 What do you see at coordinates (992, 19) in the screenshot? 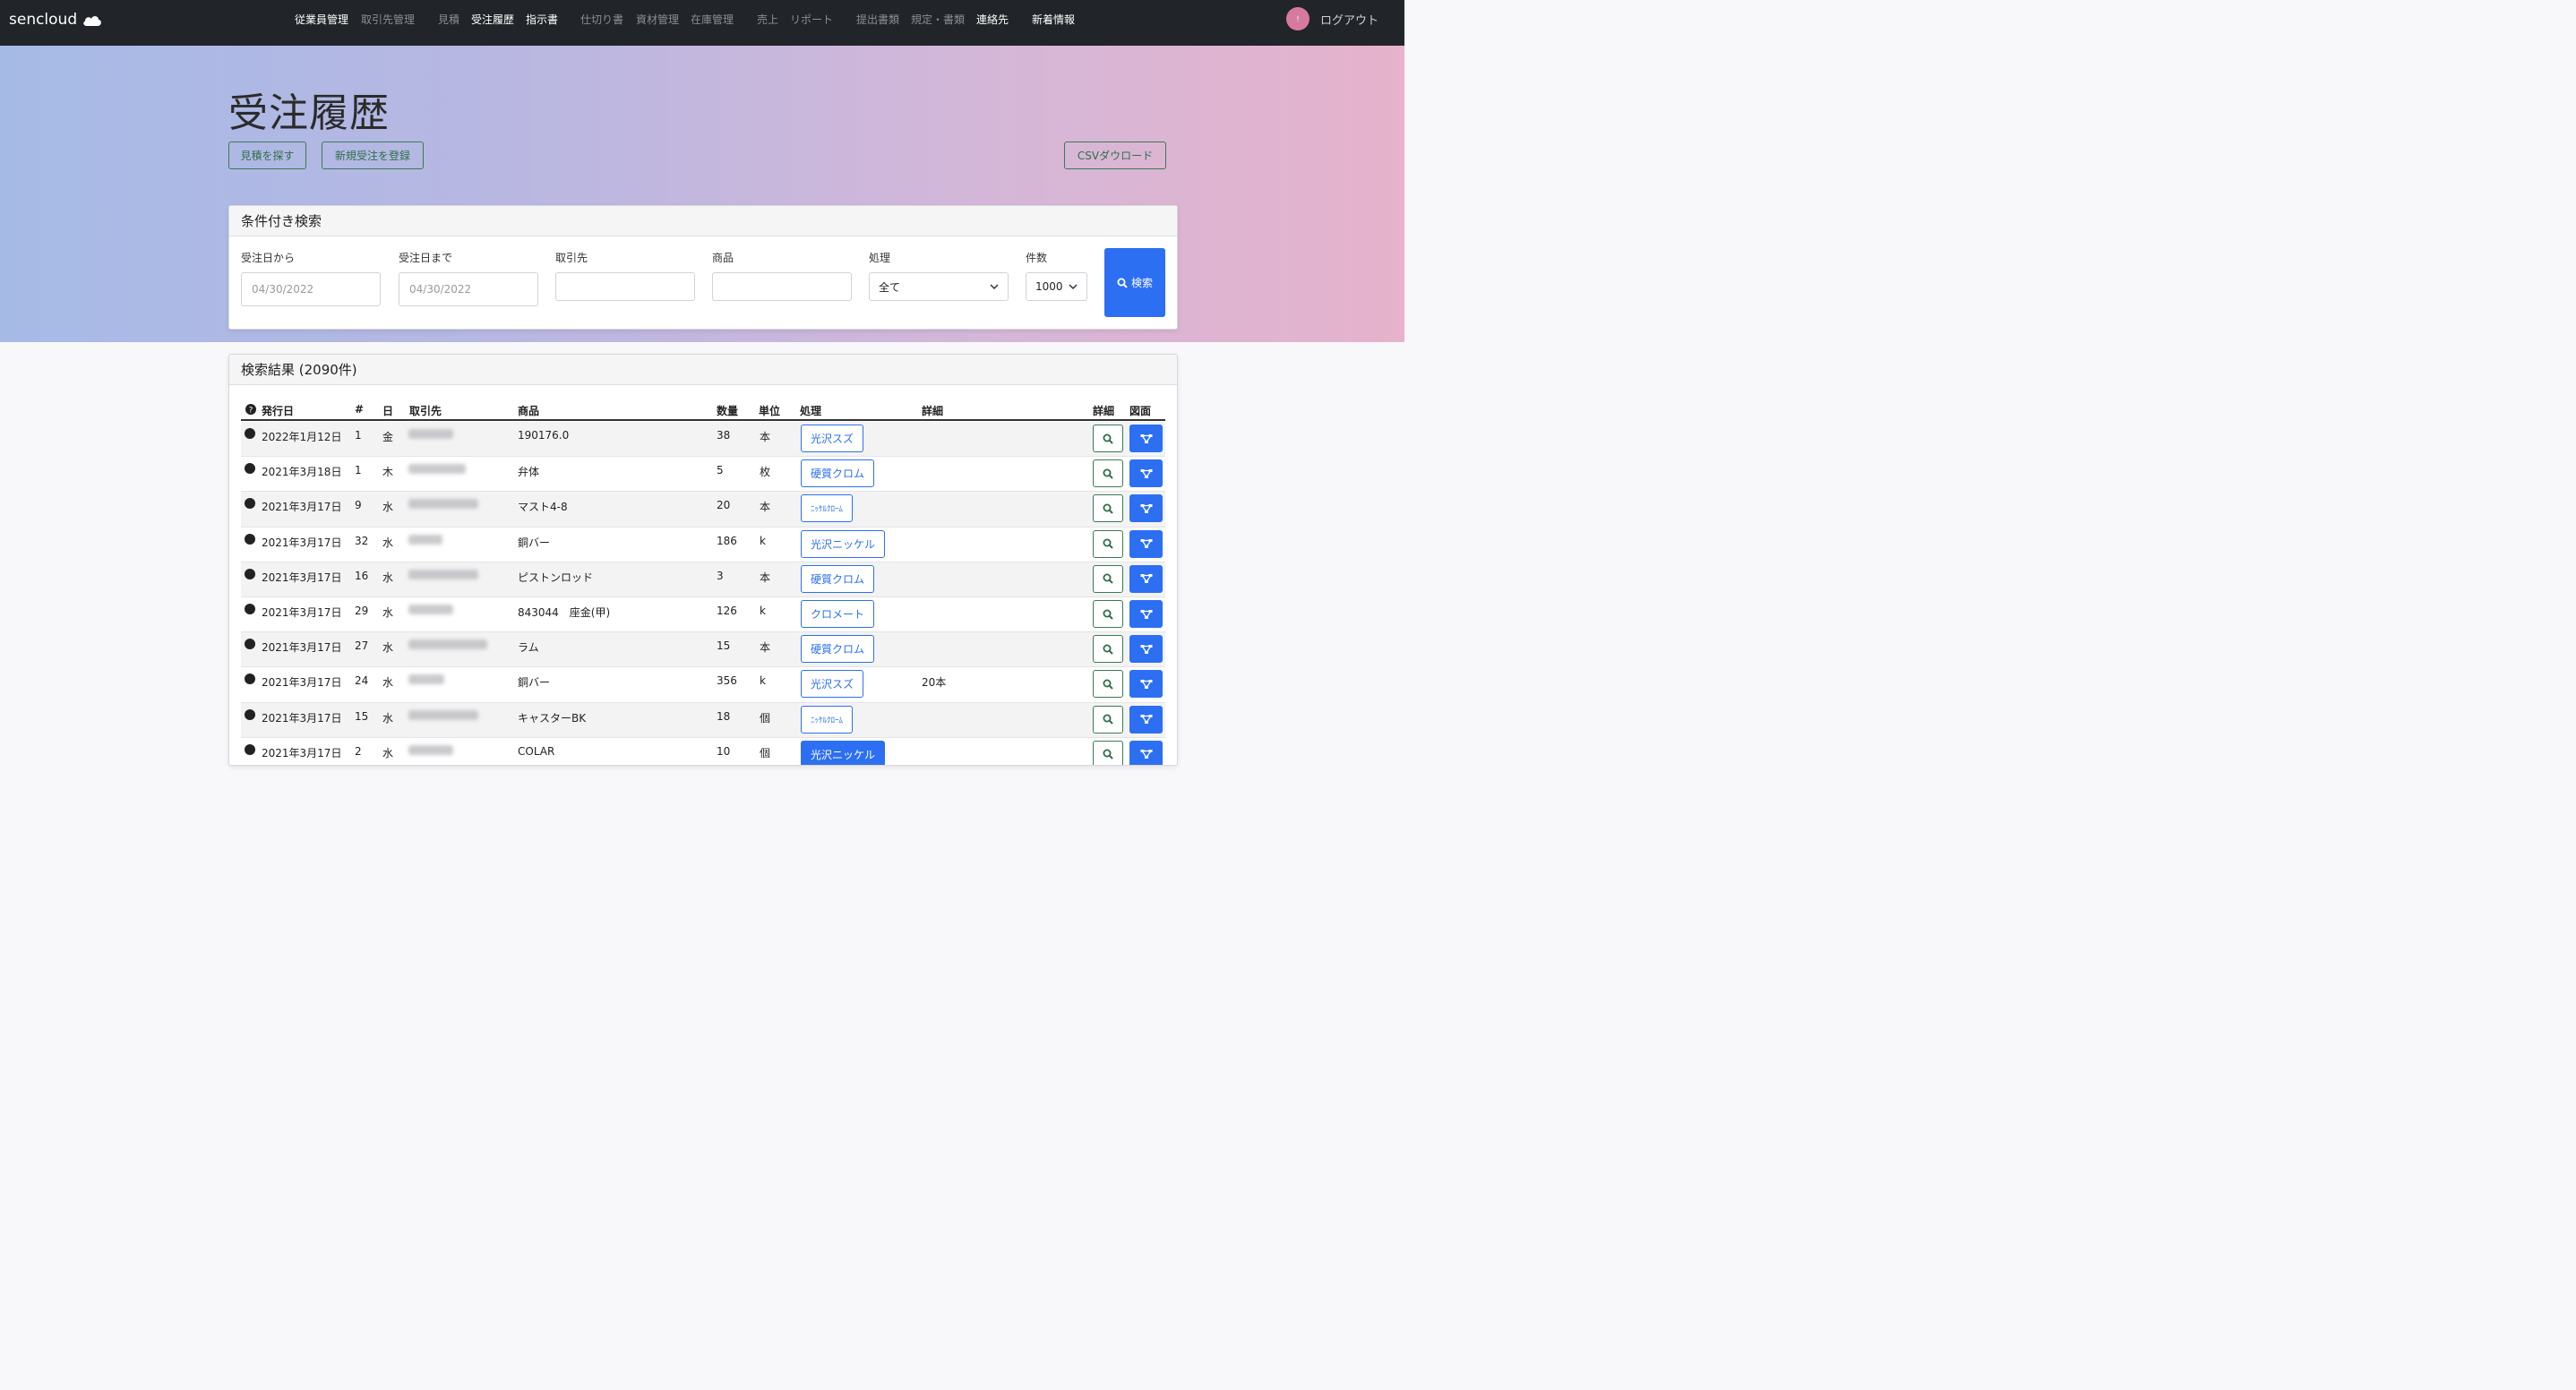
I see `nav-contacts: 連絡先` at bounding box center [992, 19].